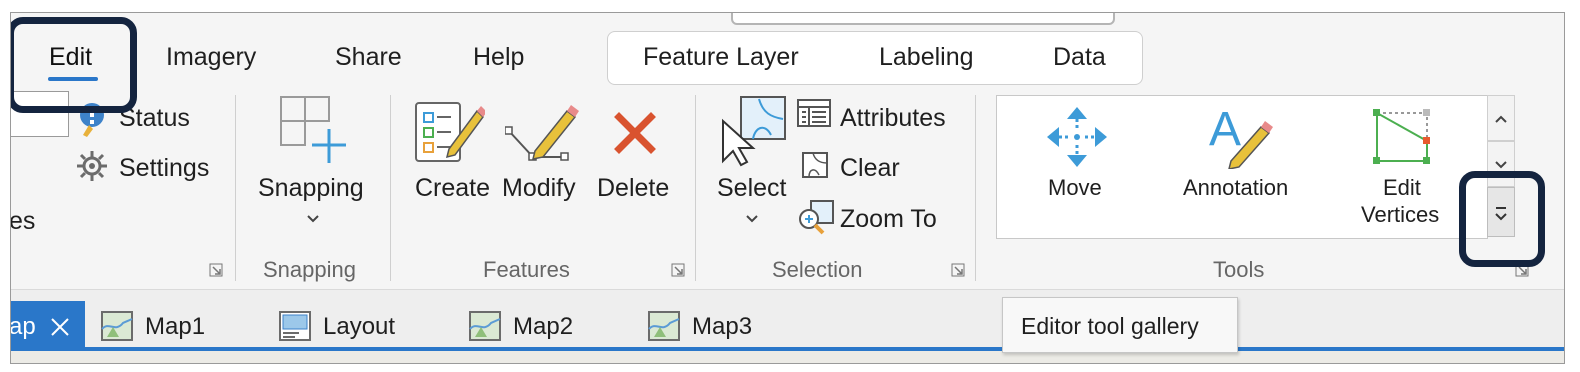 Image resolution: width=1580 pixels, height=372 pixels. I want to click on zoom-to-button: Zoom To, so click(888, 219).